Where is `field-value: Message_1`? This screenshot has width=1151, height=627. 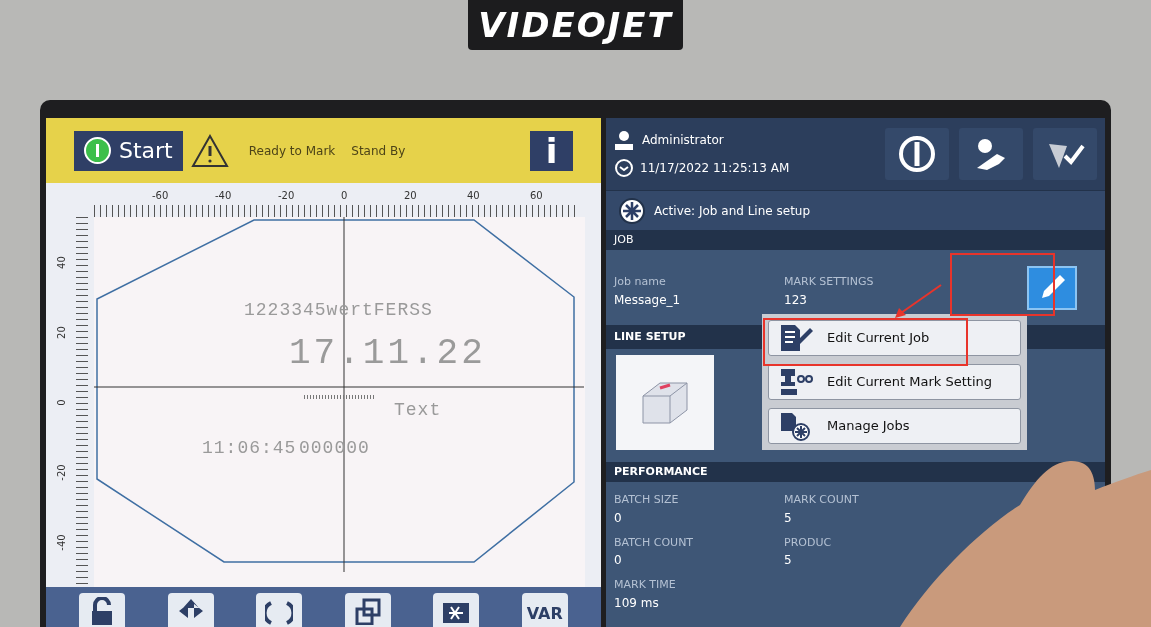
field-value: Message_1 is located at coordinates (648, 300).